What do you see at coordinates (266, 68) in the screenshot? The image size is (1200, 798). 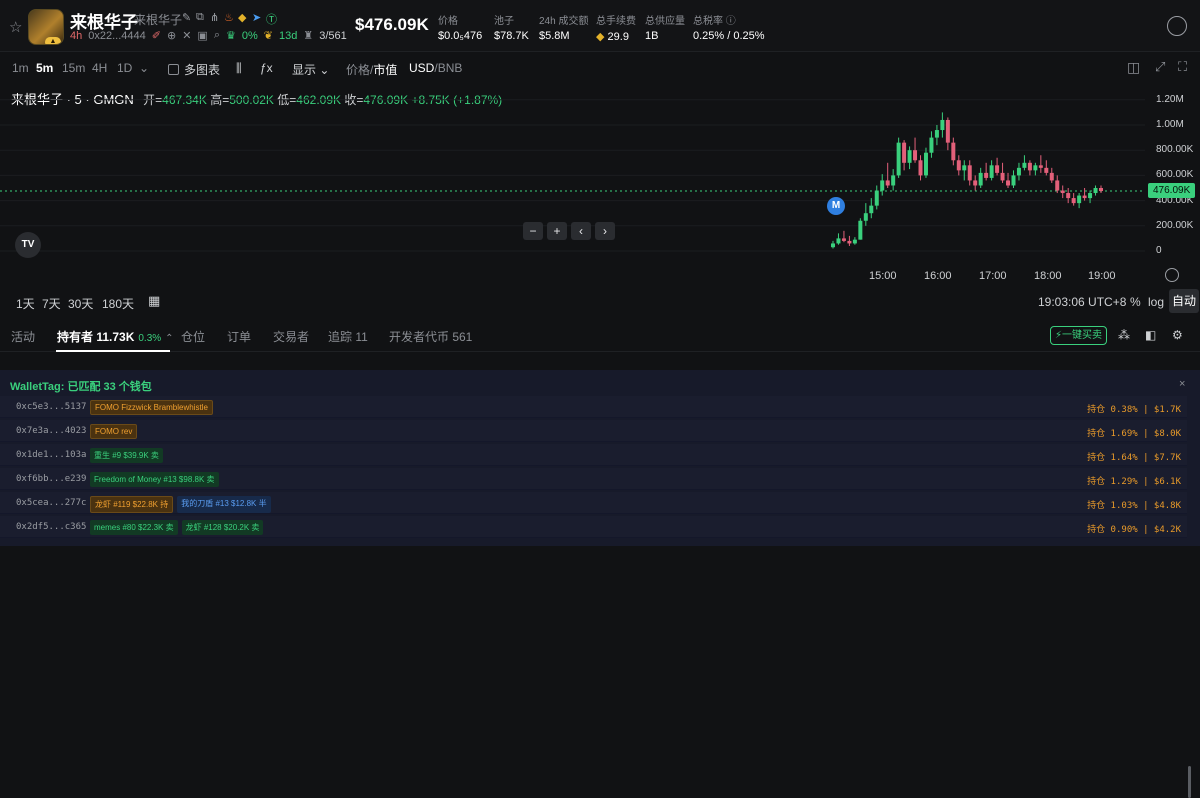 I see `indicator-icon: ƒx` at bounding box center [266, 68].